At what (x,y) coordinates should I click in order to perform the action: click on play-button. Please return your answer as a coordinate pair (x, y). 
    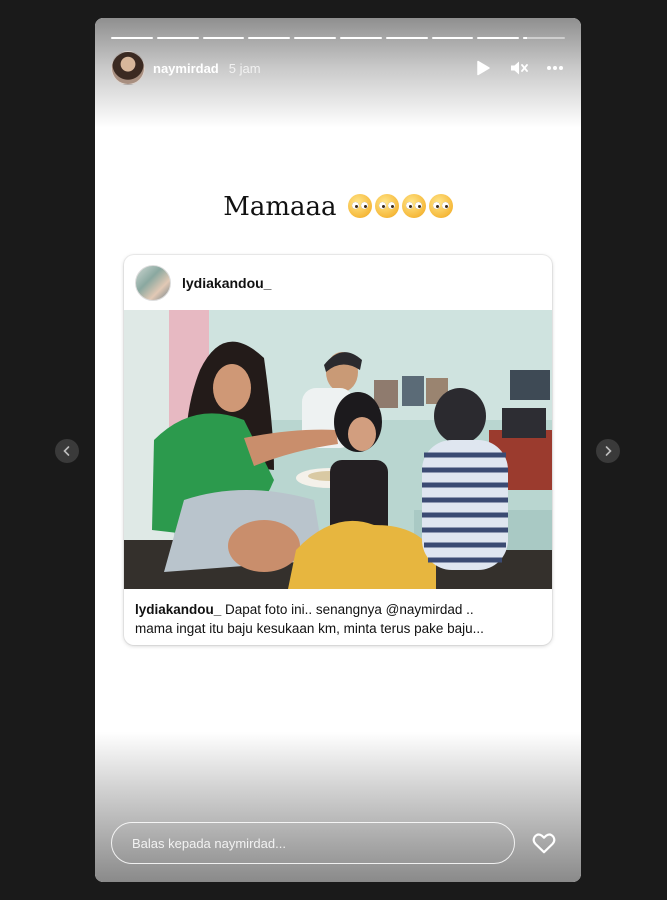
    Looking at the image, I should click on (483, 68).